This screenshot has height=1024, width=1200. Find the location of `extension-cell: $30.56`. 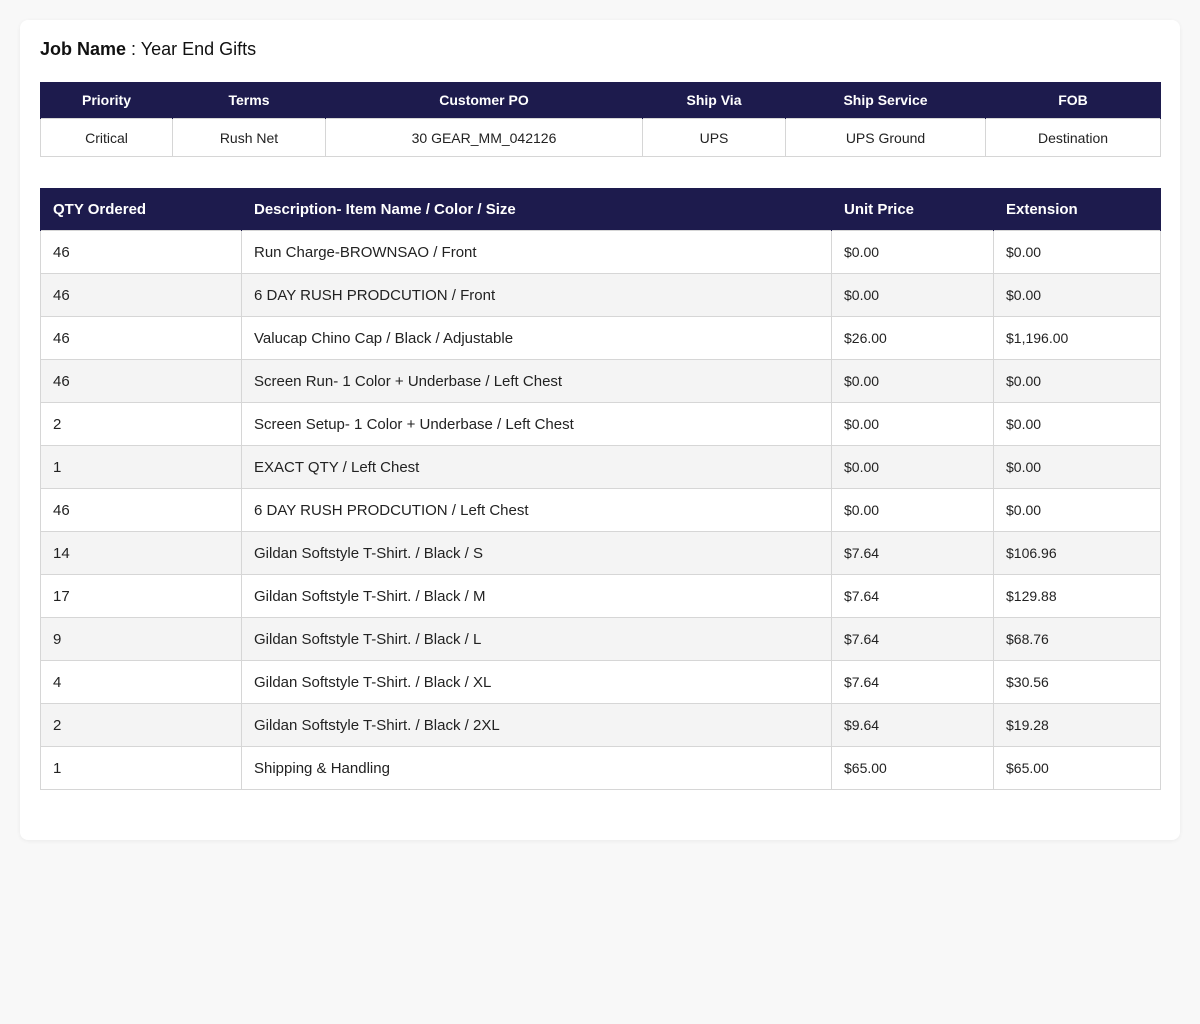

extension-cell: $30.56 is located at coordinates (1077, 682).